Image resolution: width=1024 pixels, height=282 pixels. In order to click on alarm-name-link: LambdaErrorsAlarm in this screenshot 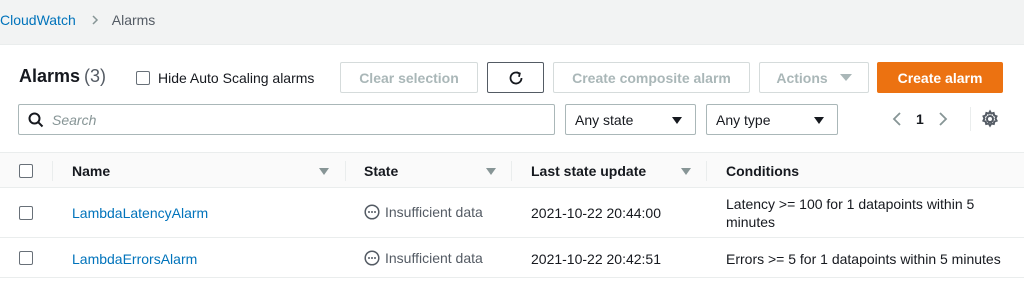, I will do `click(134, 259)`.